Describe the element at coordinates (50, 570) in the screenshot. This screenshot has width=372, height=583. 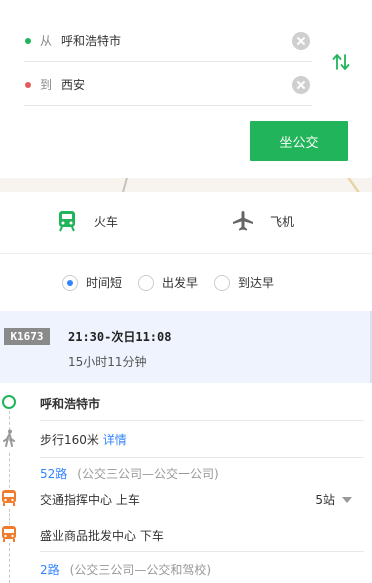
I see `route-number: 2路` at that location.